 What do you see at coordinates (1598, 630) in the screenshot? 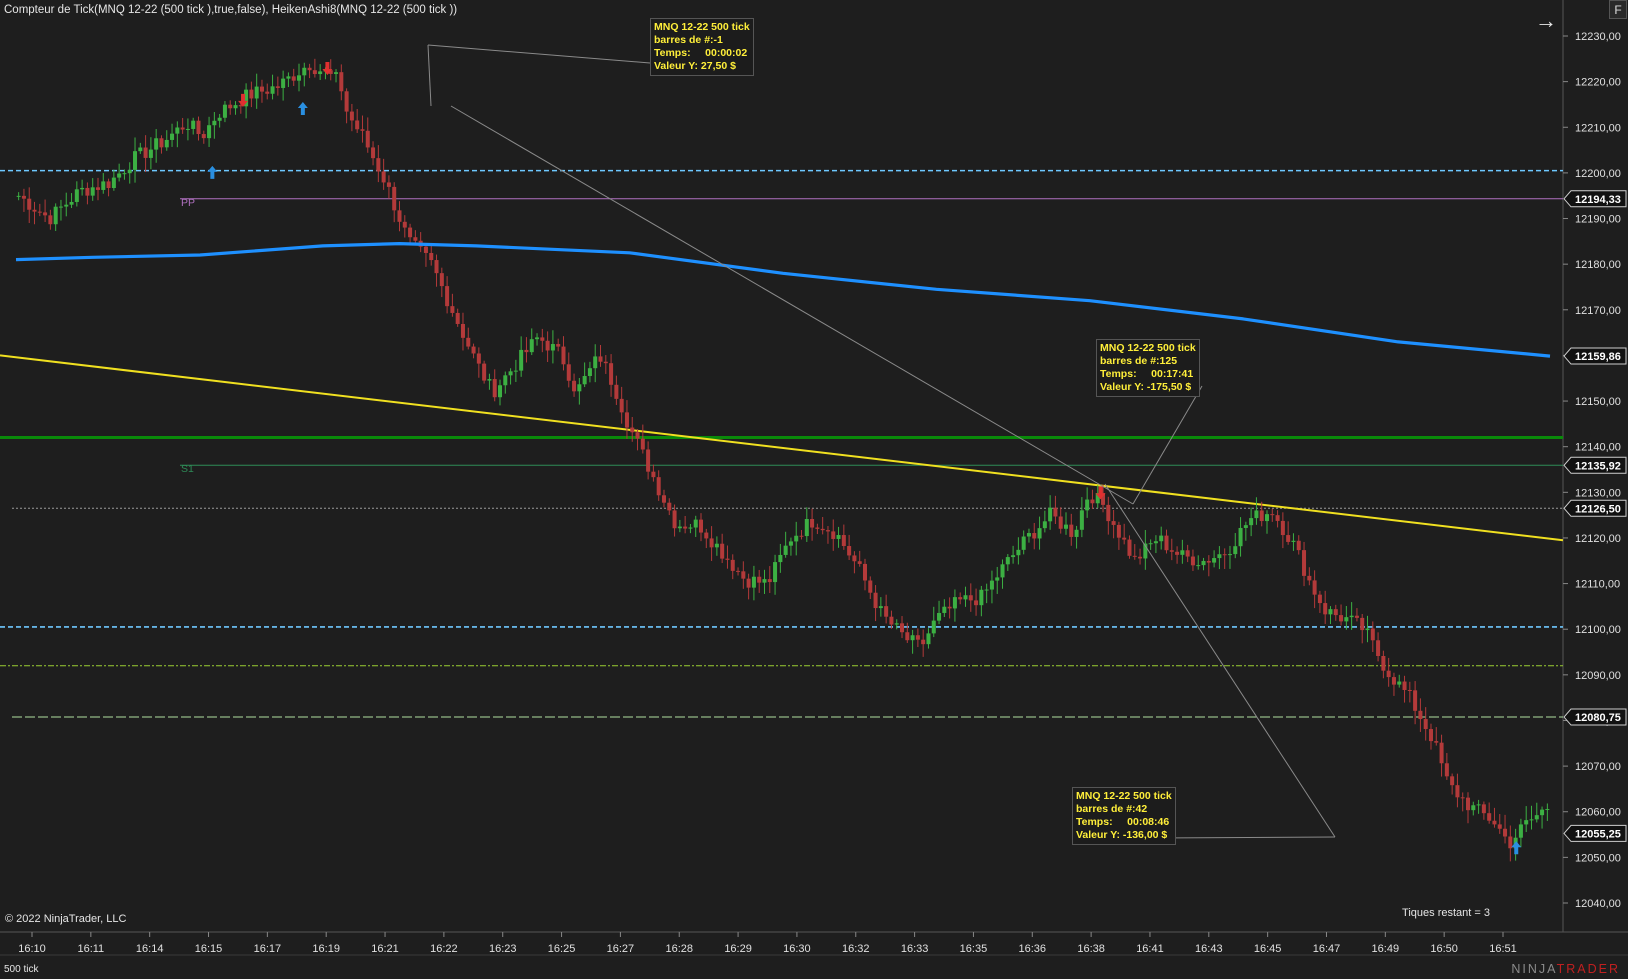
I see `y-tick-label: 12100,00` at bounding box center [1598, 630].